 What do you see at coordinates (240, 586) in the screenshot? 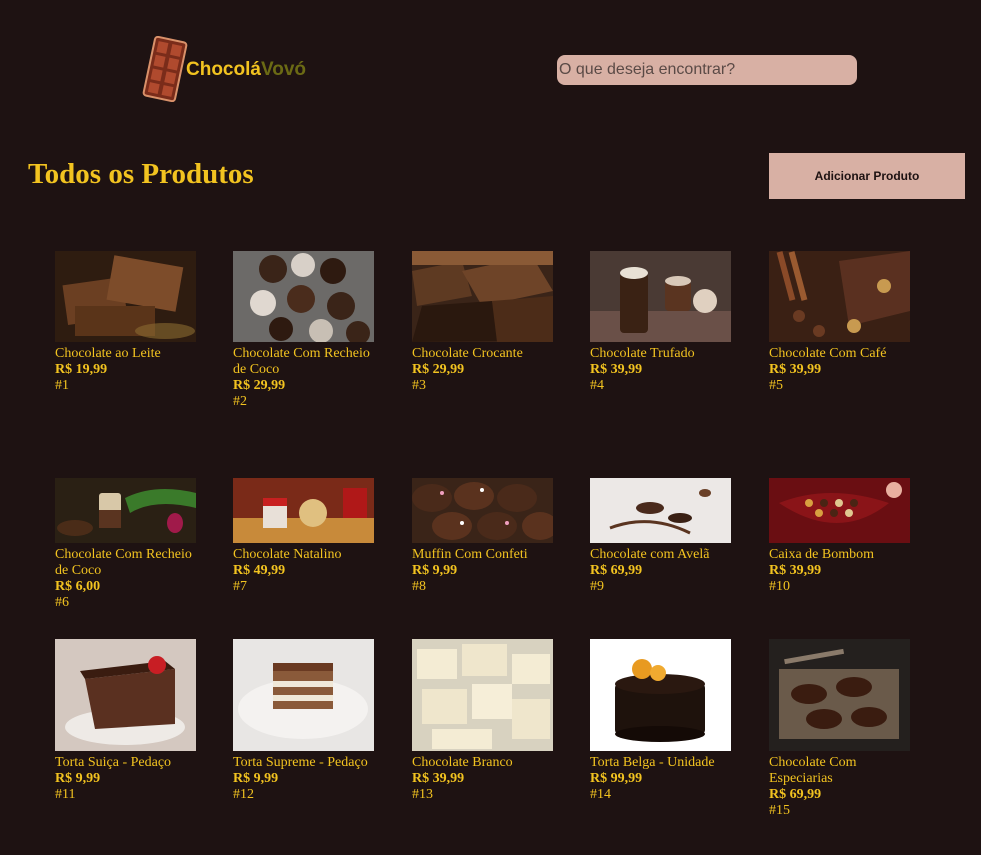
I see `product-id: #7` at bounding box center [240, 586].